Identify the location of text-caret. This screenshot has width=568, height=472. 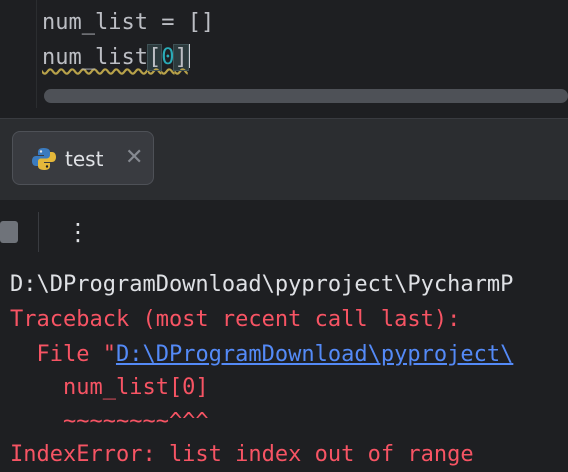
(188, 56).